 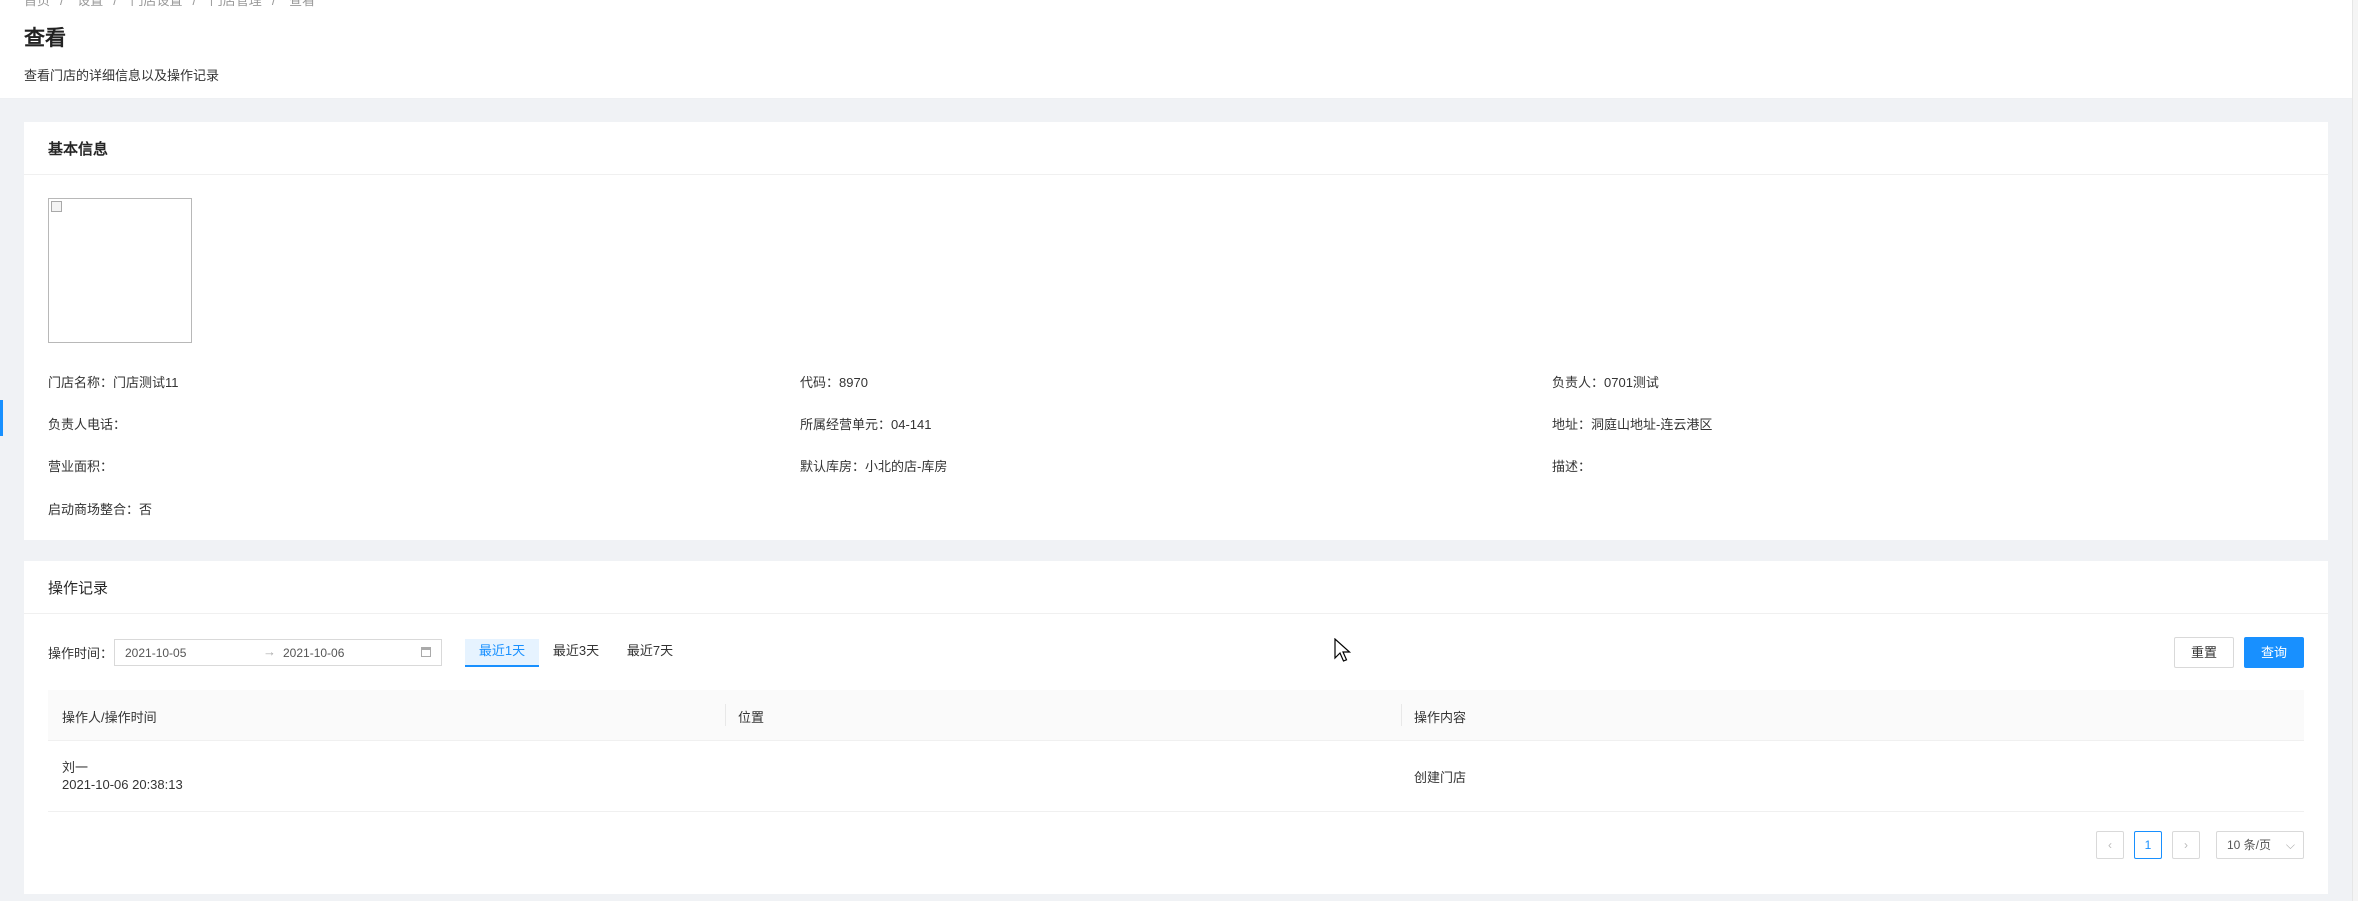 What do you see at coordinates (313, 653) in the screenshot?
I see `date-end-input: 2021-10-06` at bounding box center [313, 653].